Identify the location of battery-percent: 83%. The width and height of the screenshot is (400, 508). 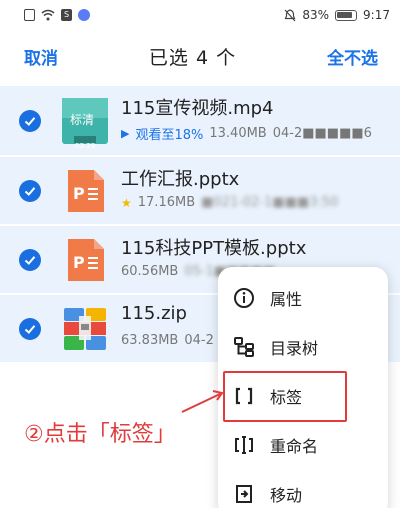
(316, 15).